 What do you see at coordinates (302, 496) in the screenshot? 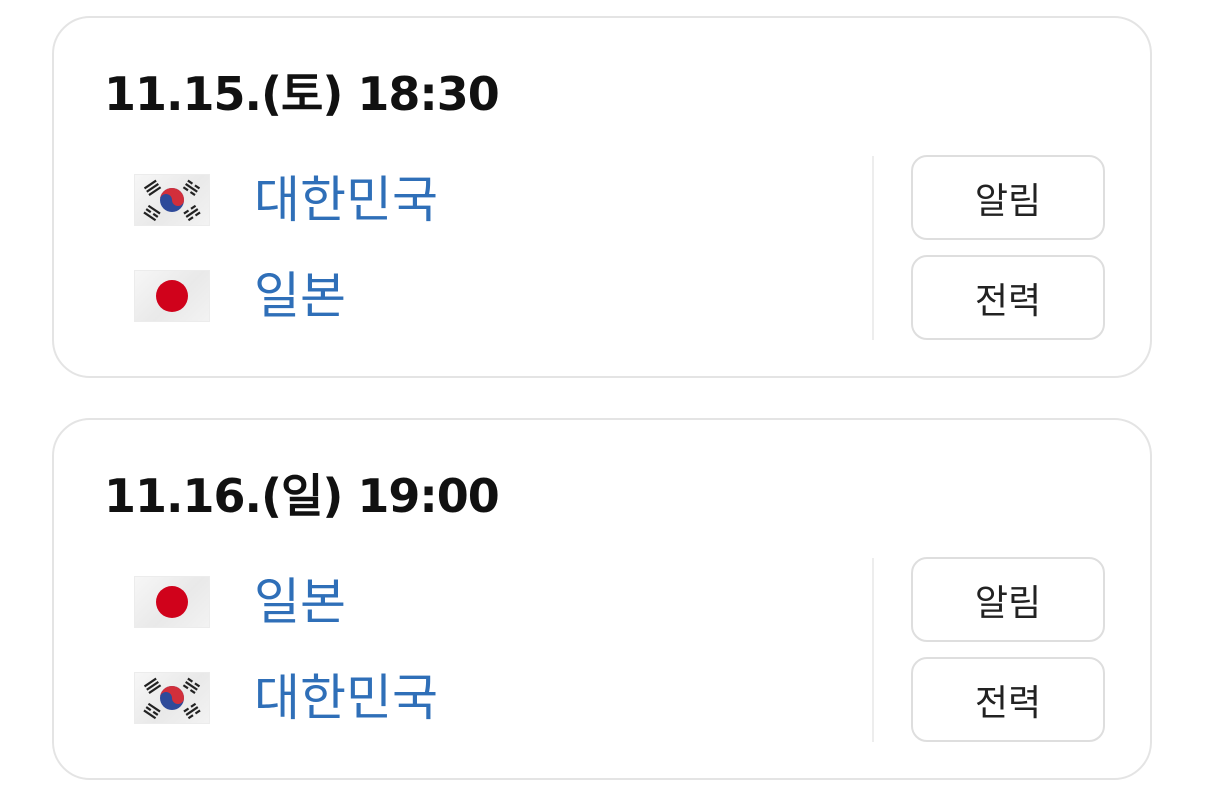
I see `match-datetime: 11.16.(일) 19:00` at bounding box center [302, 496].